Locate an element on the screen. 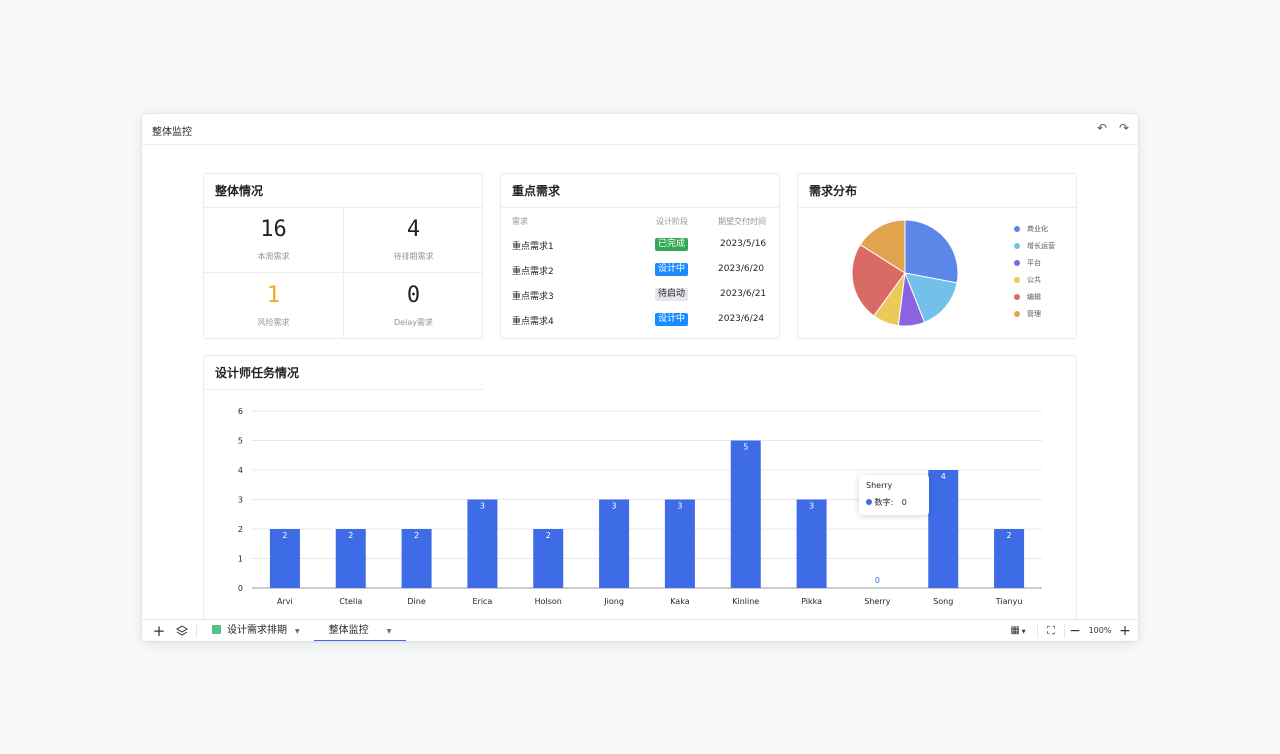 This screenshot has height=754, width=1280. y-tick-label: 0 is located at coordinates (240, 588).